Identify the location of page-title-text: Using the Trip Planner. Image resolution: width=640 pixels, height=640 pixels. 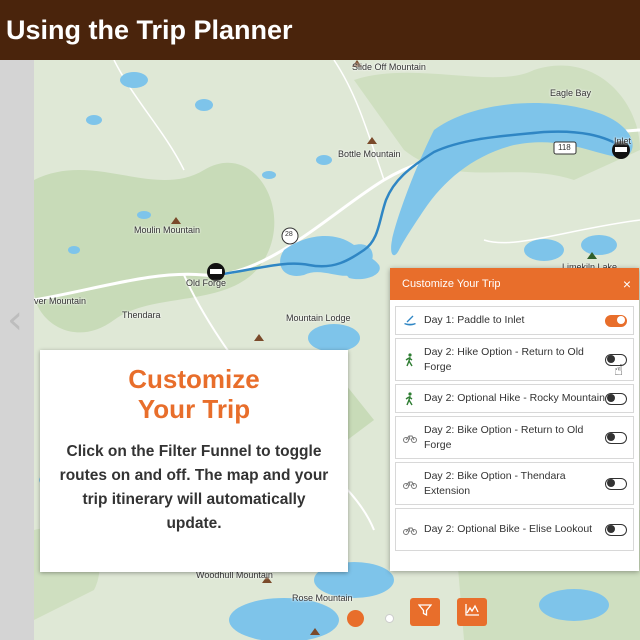
(149, 29).